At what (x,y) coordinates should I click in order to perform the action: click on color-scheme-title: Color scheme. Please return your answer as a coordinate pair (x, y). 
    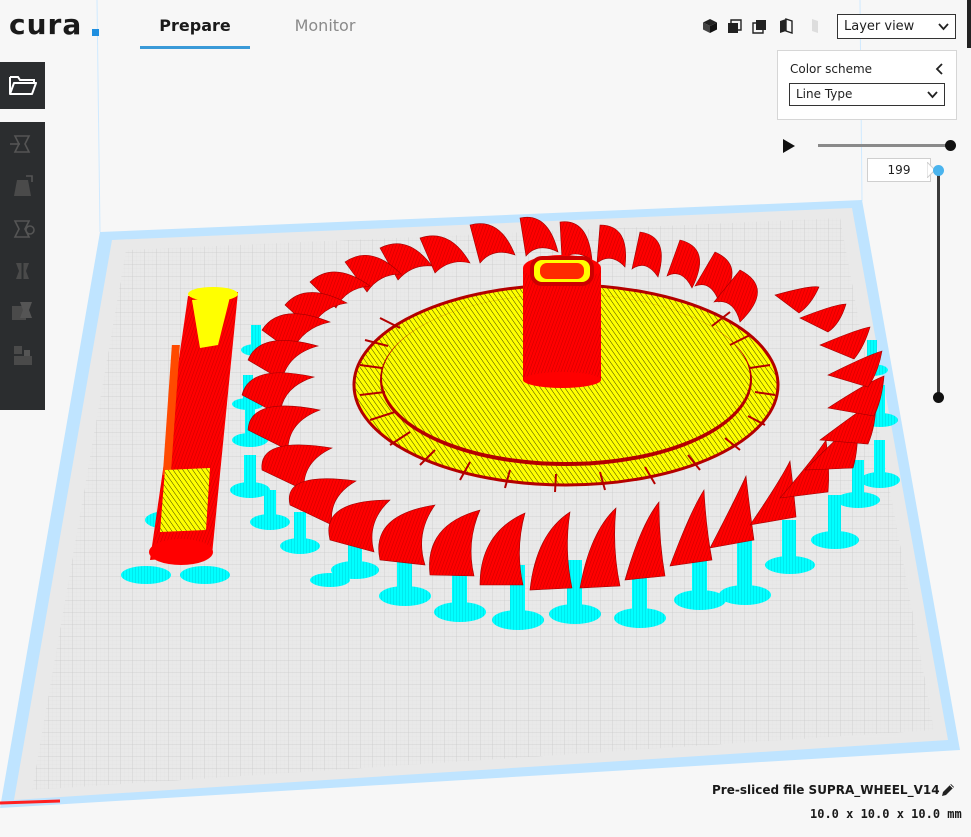
    Looking at the image, I should click on (831, 69).